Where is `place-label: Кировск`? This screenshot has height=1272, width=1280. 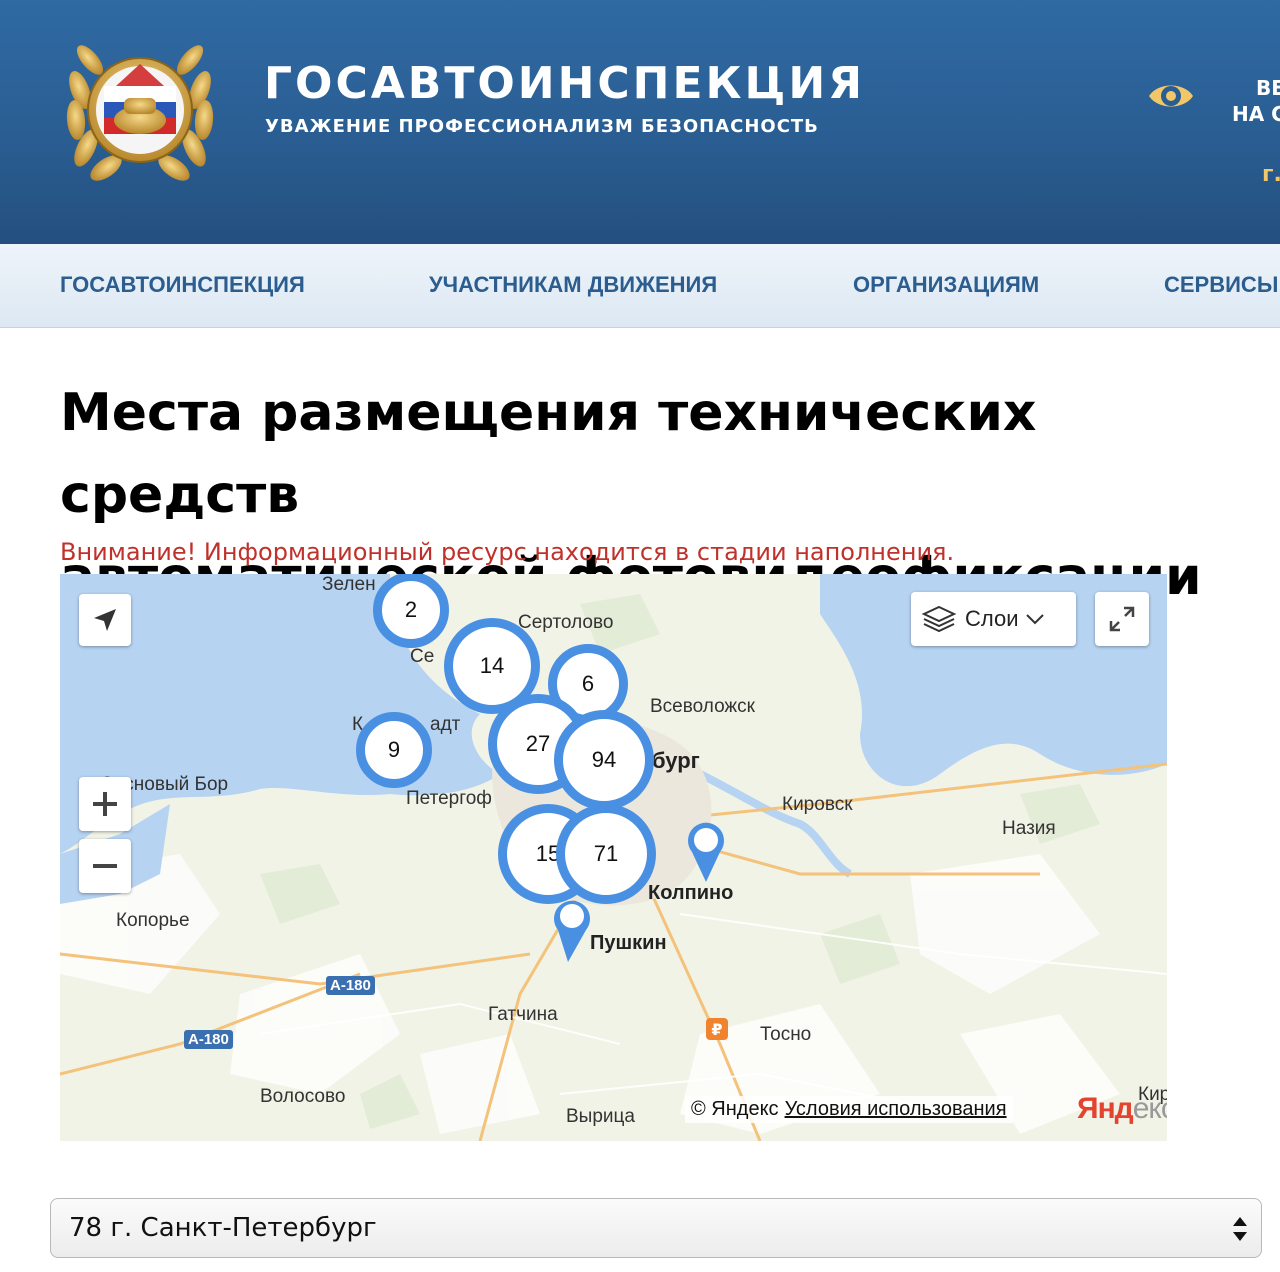
place-label: Кировск is located at coordinates (817, 804).